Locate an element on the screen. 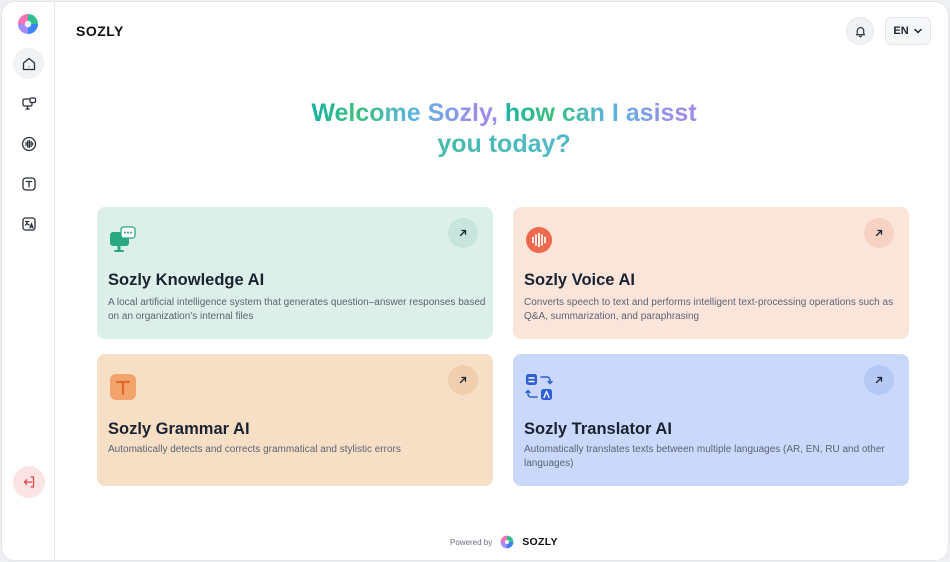  language-selector: EN is located at coordinates (908, 31).